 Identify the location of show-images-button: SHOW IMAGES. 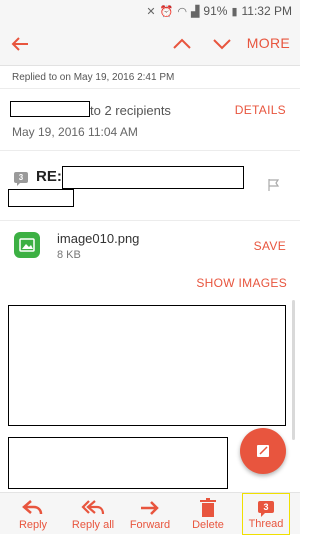
(241, 283).